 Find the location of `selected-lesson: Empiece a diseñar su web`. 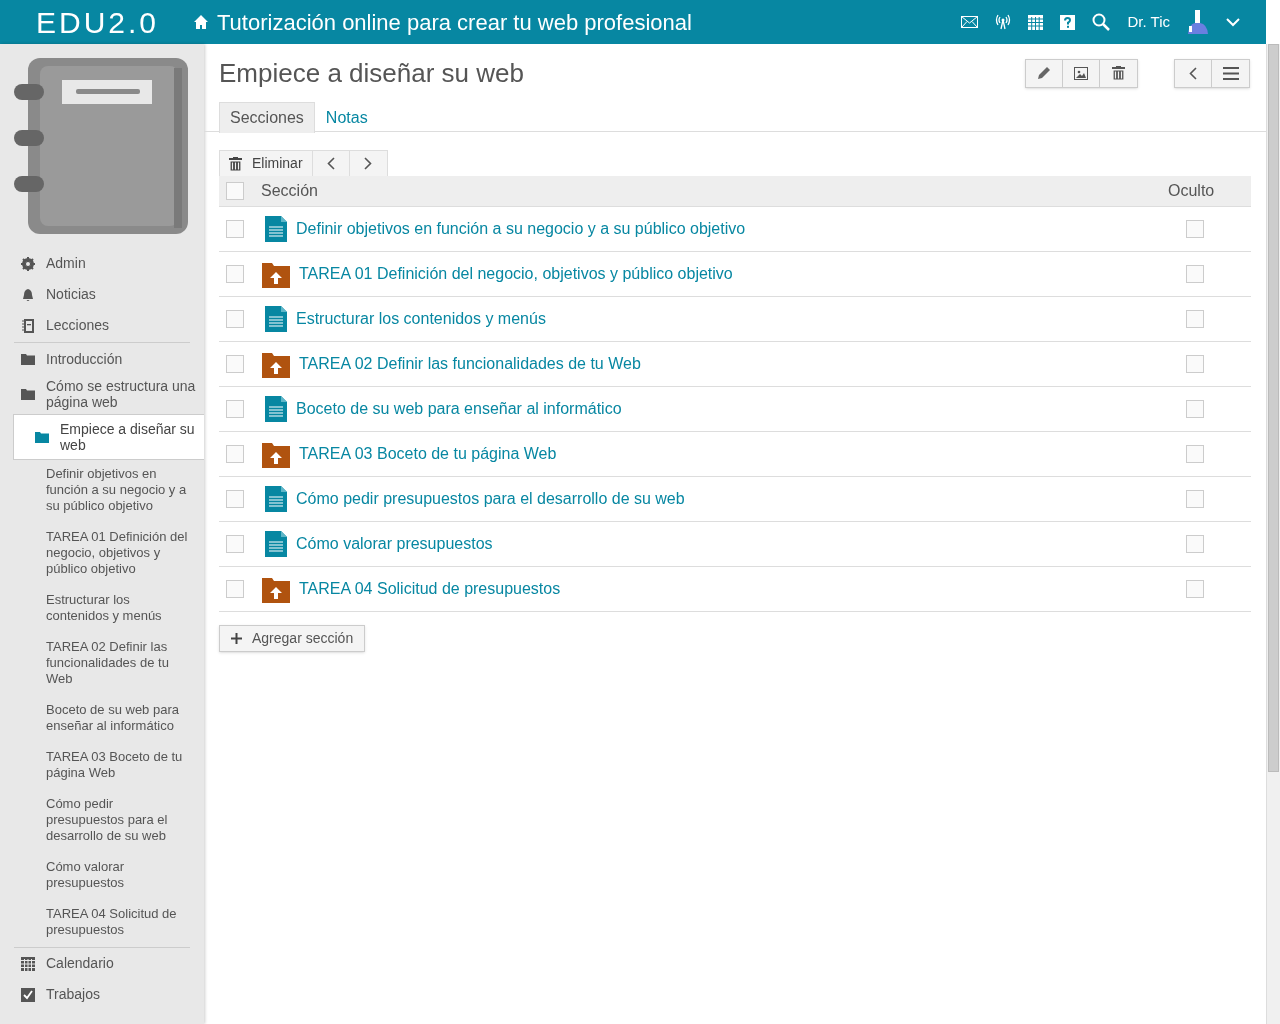

selected-lesson: Empiece a diseñar su web is located at coordinates (108, 437).